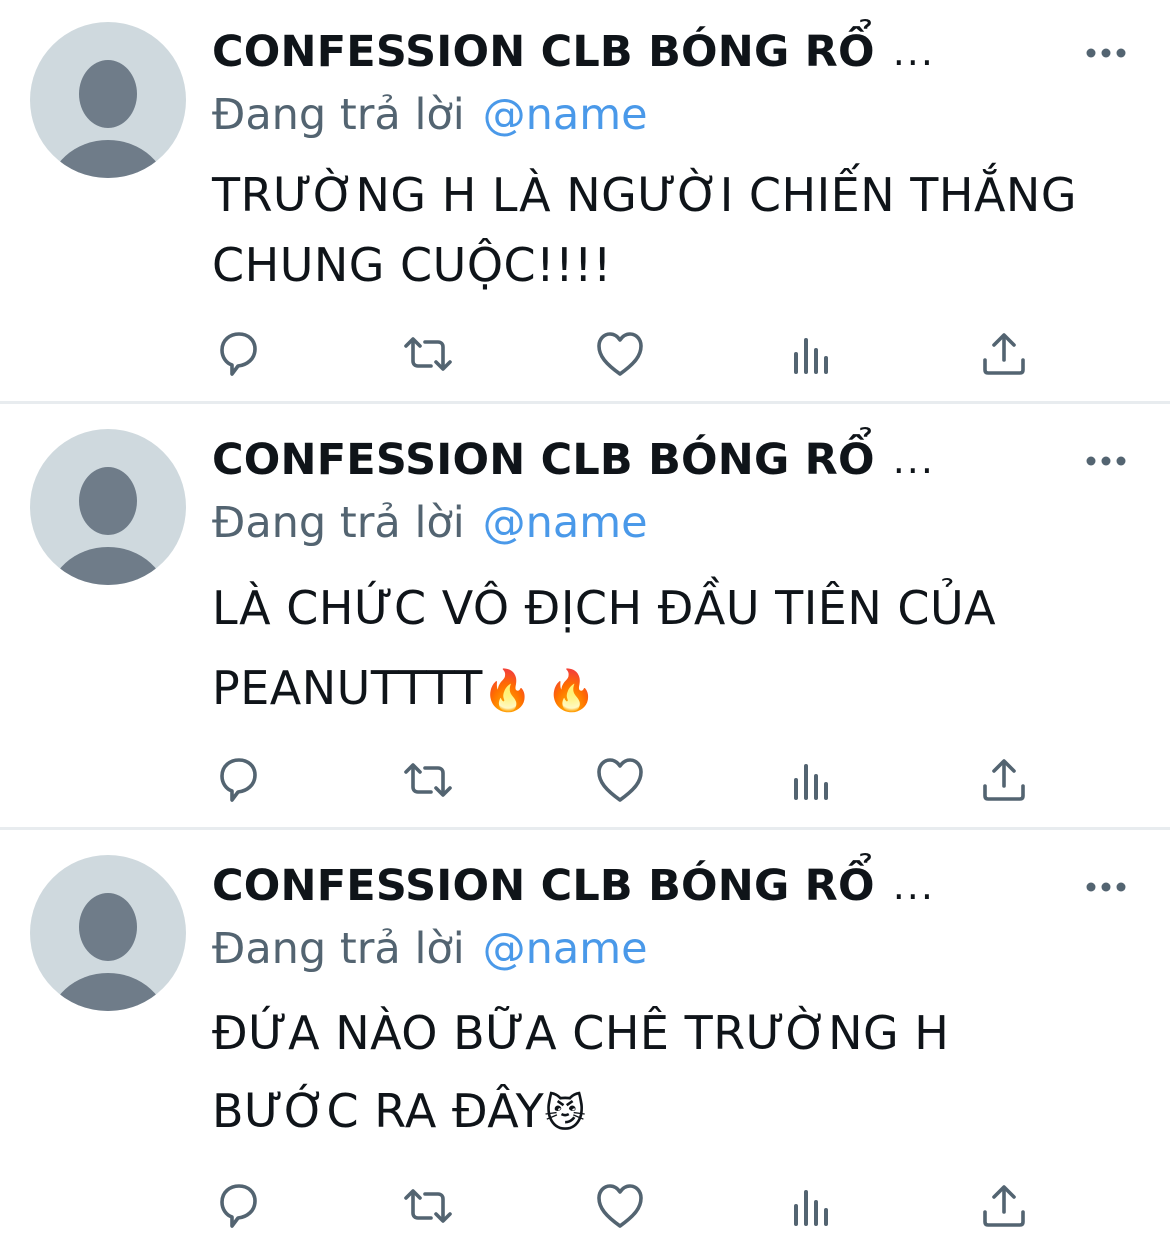 This screenshot has width=1170, height=1249. I want to click on tweet-text-line: PEANUTTTT🔥 🔥, so click(677, 689).